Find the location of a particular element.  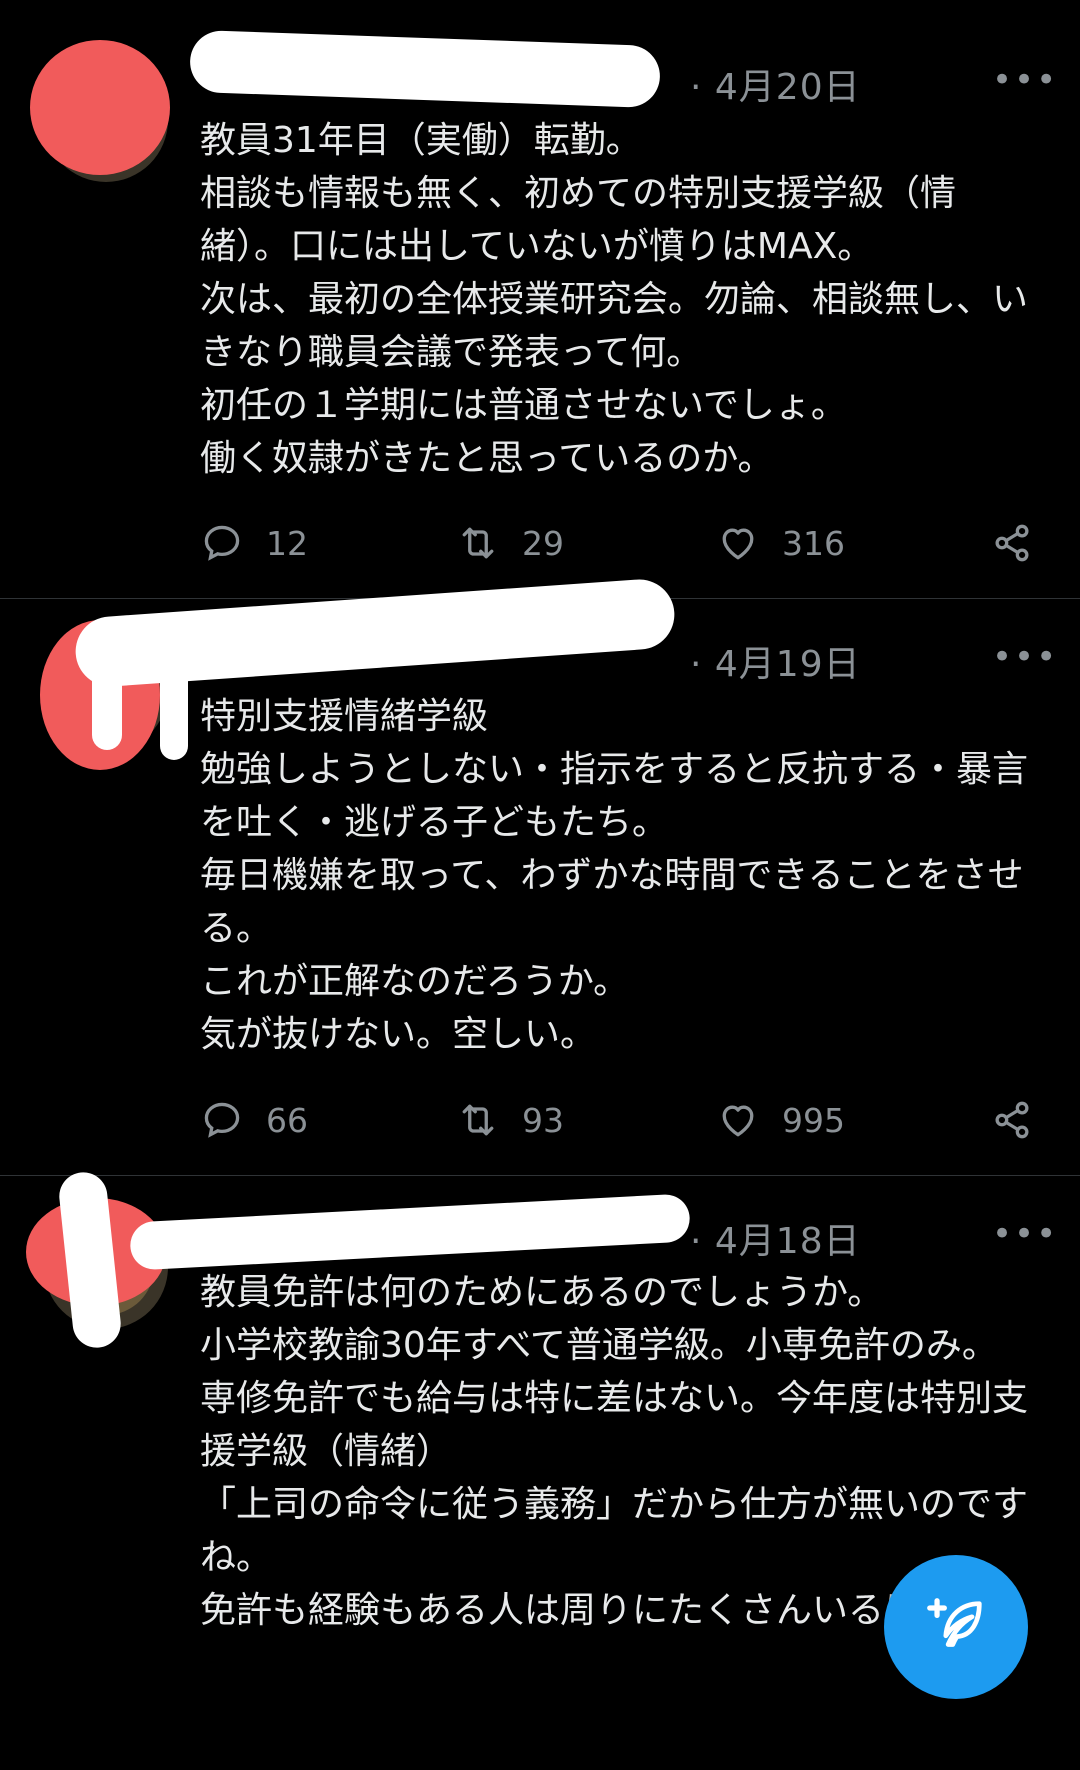

retweet-count: 93 is located at coordinates (543, 1120).